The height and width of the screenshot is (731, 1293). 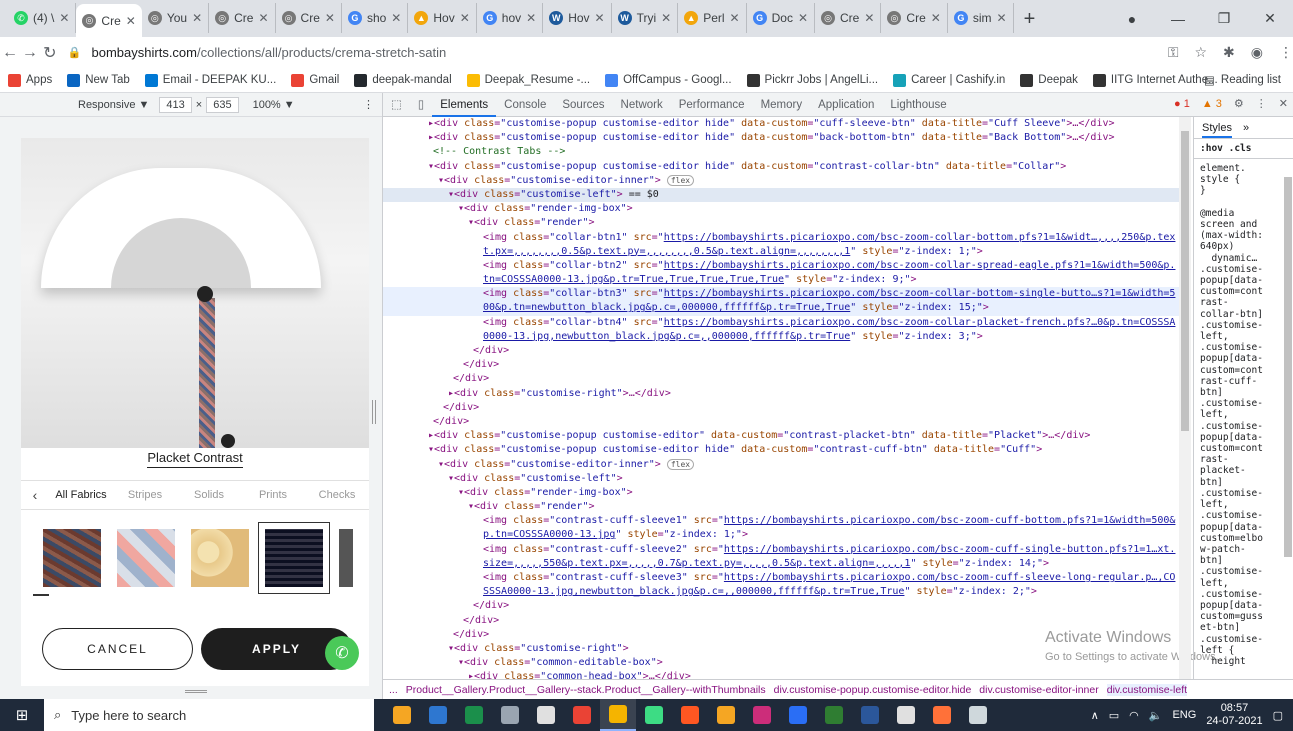 What do you see at coordinates (1095, 715) in the screenshot?
I see `tray-chevron-icon: ∧` at bounding box center [1095, 715].